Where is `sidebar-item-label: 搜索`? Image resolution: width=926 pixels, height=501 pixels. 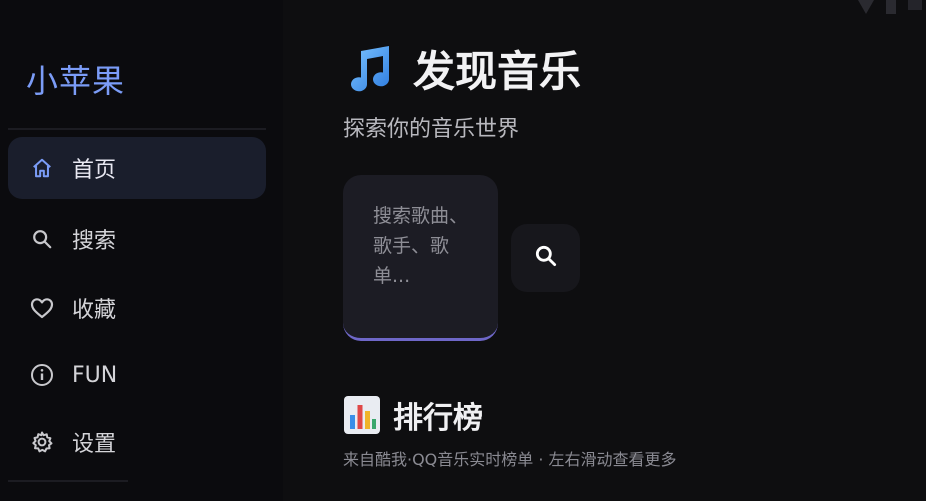
sidebar-item-label: 搜索 is located at coordinates (94, 241).